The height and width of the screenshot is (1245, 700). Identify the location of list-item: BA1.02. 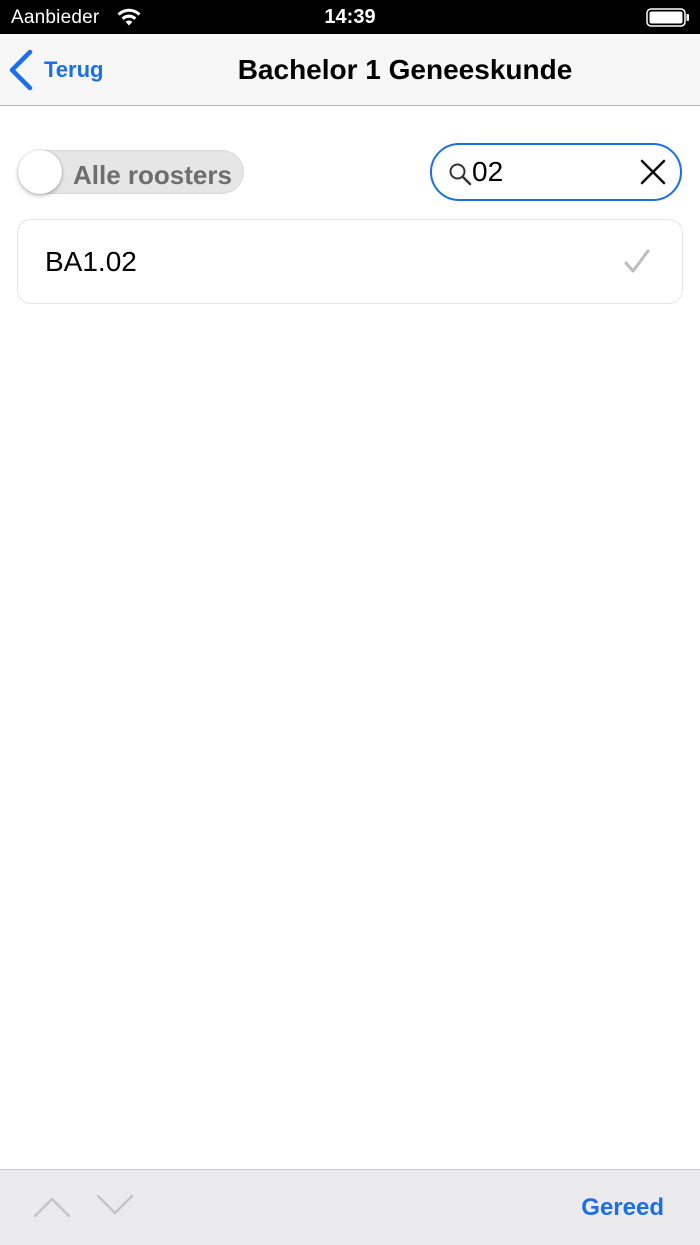
(350, 261).